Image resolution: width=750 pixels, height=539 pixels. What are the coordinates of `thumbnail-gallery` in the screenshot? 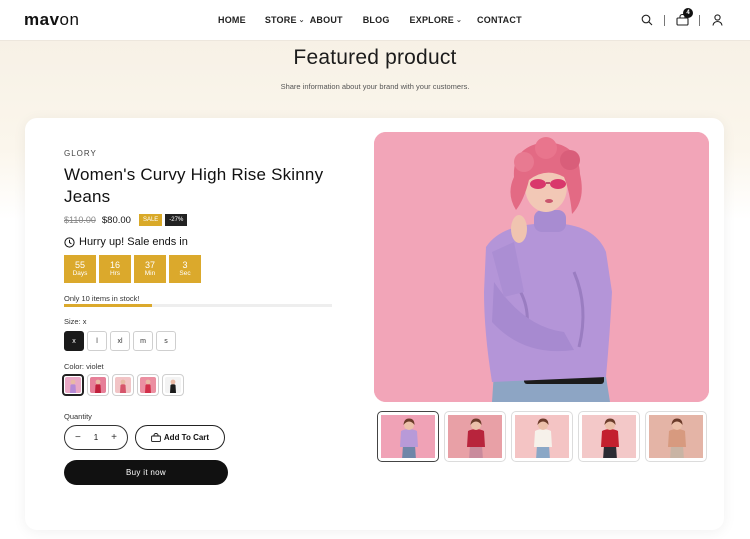 It's located at (544, 436).